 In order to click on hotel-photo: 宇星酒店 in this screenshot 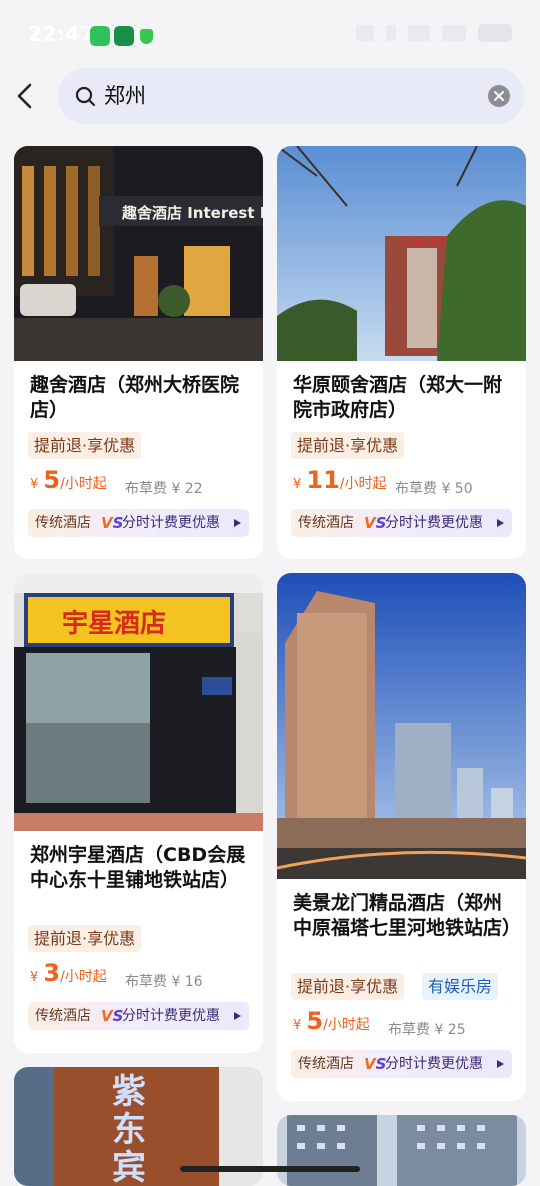, I will do `click(138, 702)`.